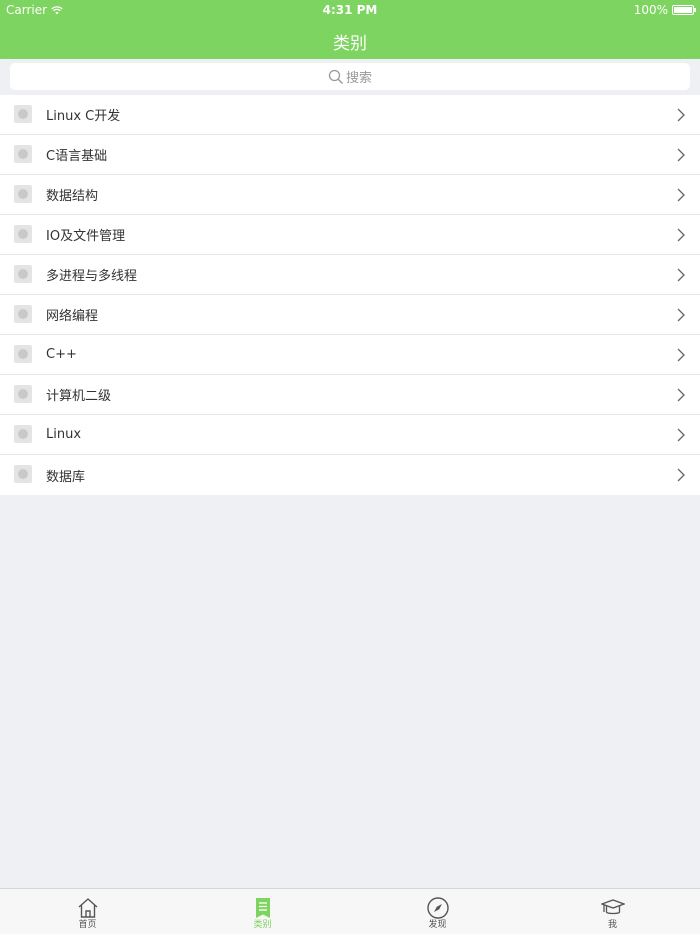 This screenshot has height=934, width=700. Describe the element at coordinates (350, 44) in the screenshot. I see `page-title: 类别` at that location.